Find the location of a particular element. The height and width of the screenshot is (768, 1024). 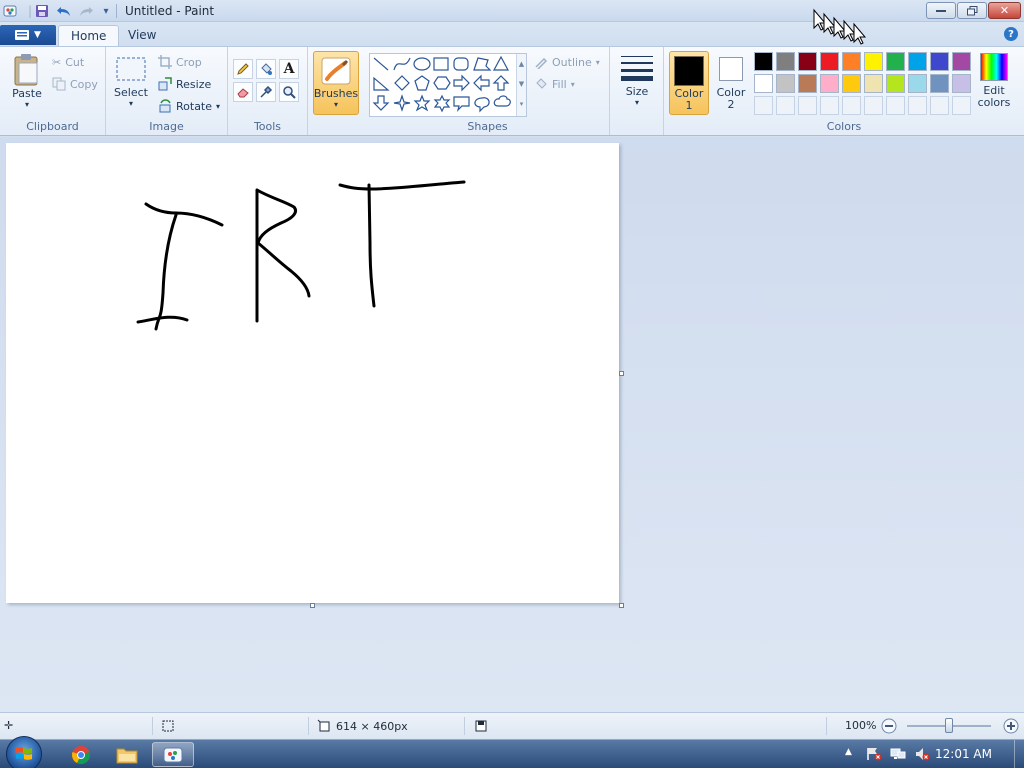

outline-button: Outline ▾ is located at coordinates (567, 62).